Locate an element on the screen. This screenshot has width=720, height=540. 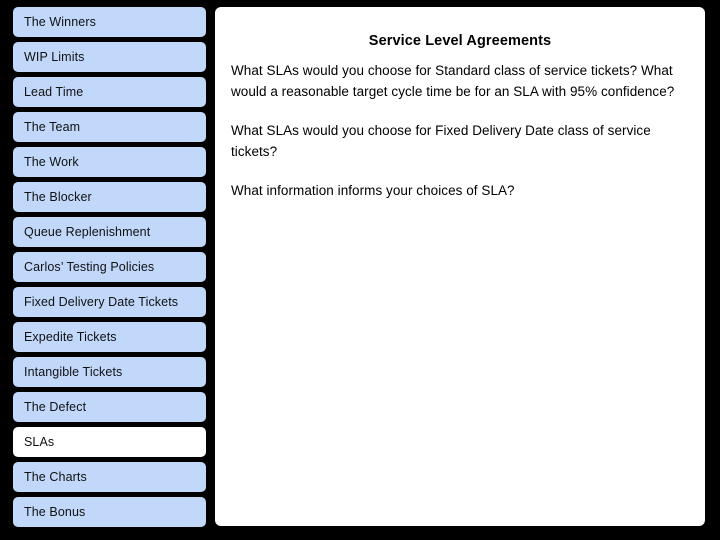
sidebar-item-the-work: The Work is located at coordinates (109, 162).